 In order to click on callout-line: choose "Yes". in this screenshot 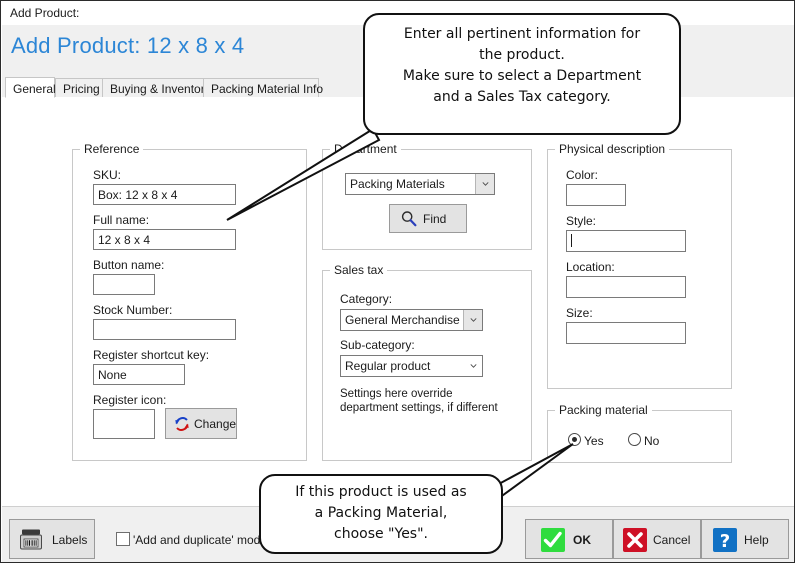, I will do `click(381, 534)`.